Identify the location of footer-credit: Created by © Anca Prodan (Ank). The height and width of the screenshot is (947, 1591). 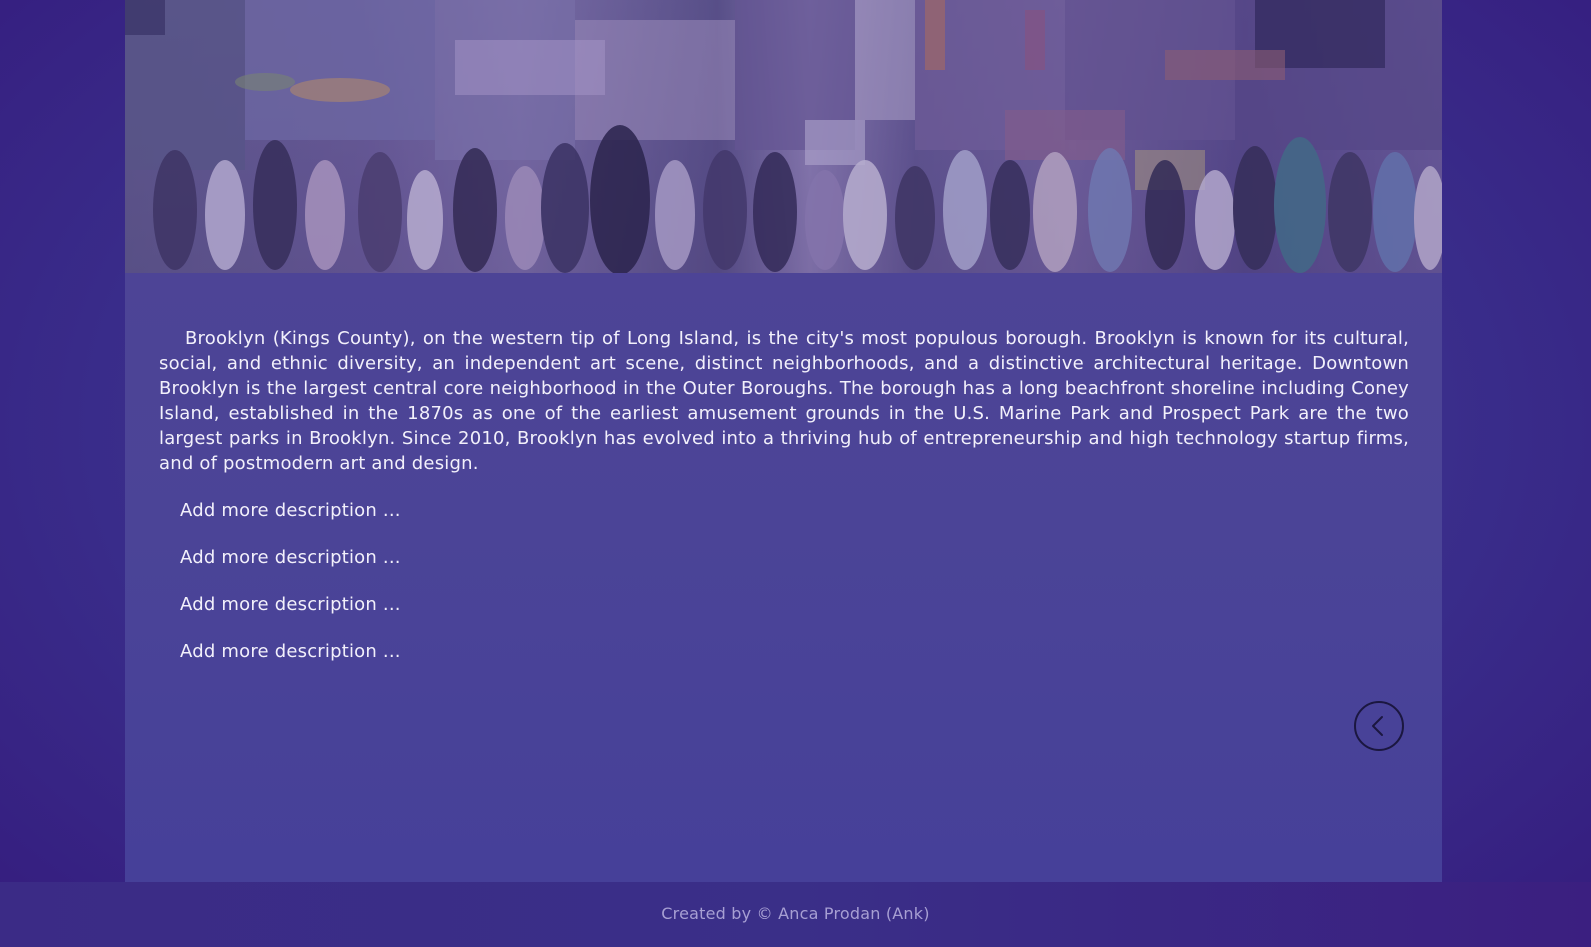
(795, 913).